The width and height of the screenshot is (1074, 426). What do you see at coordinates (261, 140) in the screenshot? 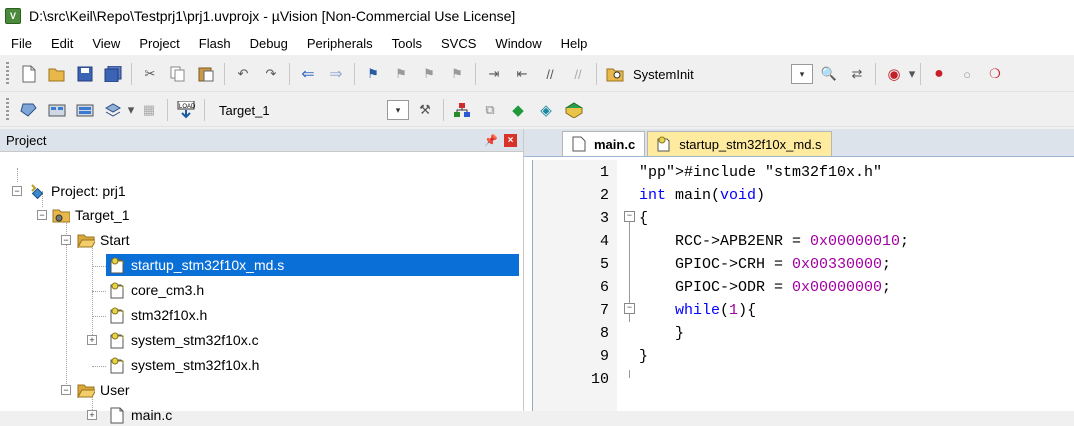
I see `project-window-header: Project 📌 ×` at bounding box center [261, 140].